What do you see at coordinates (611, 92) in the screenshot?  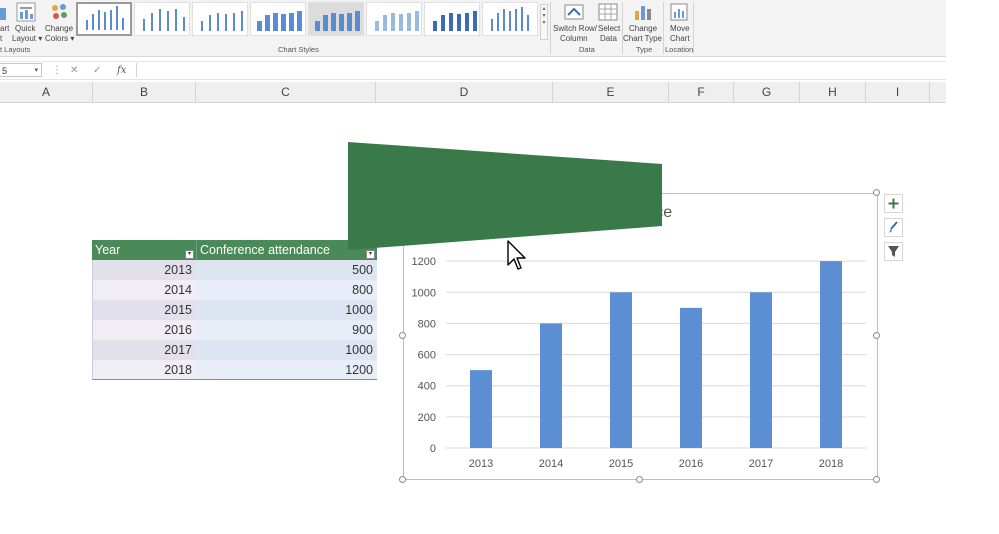 I see `column-header-e: E` at bounding box center [611, 92].